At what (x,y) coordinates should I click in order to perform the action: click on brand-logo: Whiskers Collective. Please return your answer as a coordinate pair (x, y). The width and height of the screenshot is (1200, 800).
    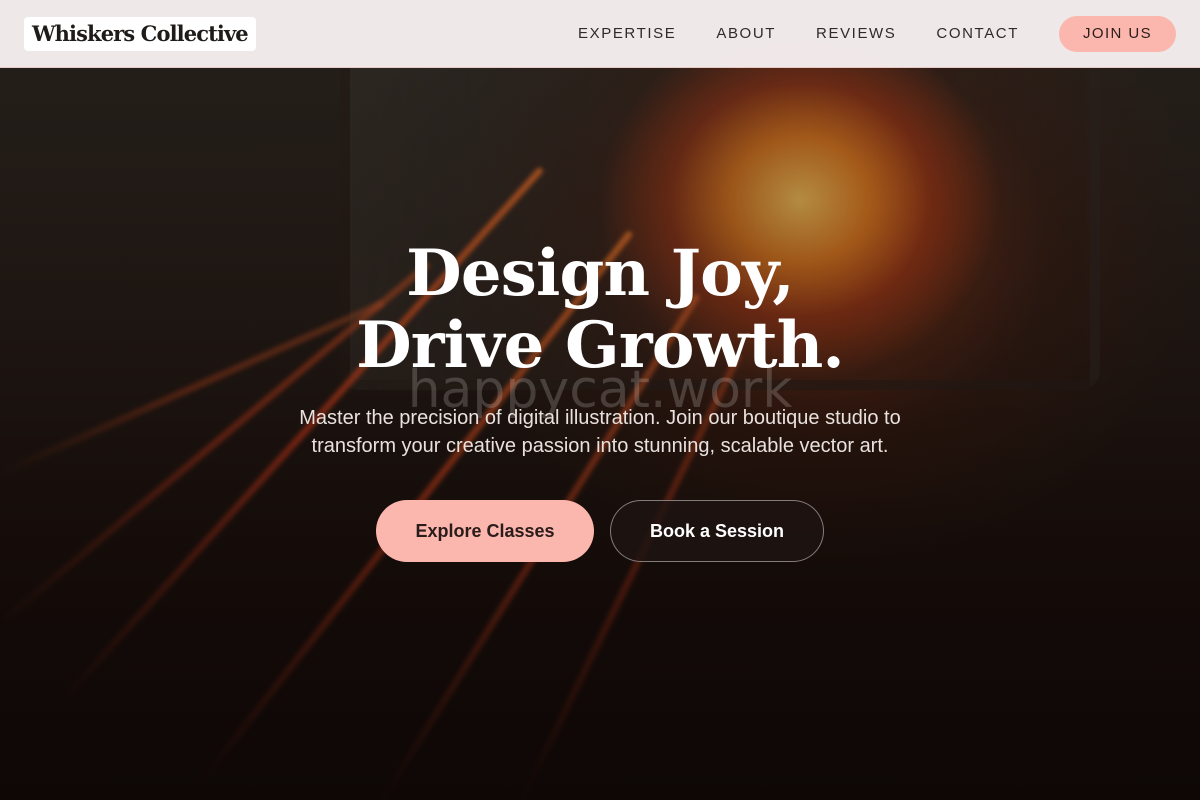
    Looking at the image, I should click on (140, 33).